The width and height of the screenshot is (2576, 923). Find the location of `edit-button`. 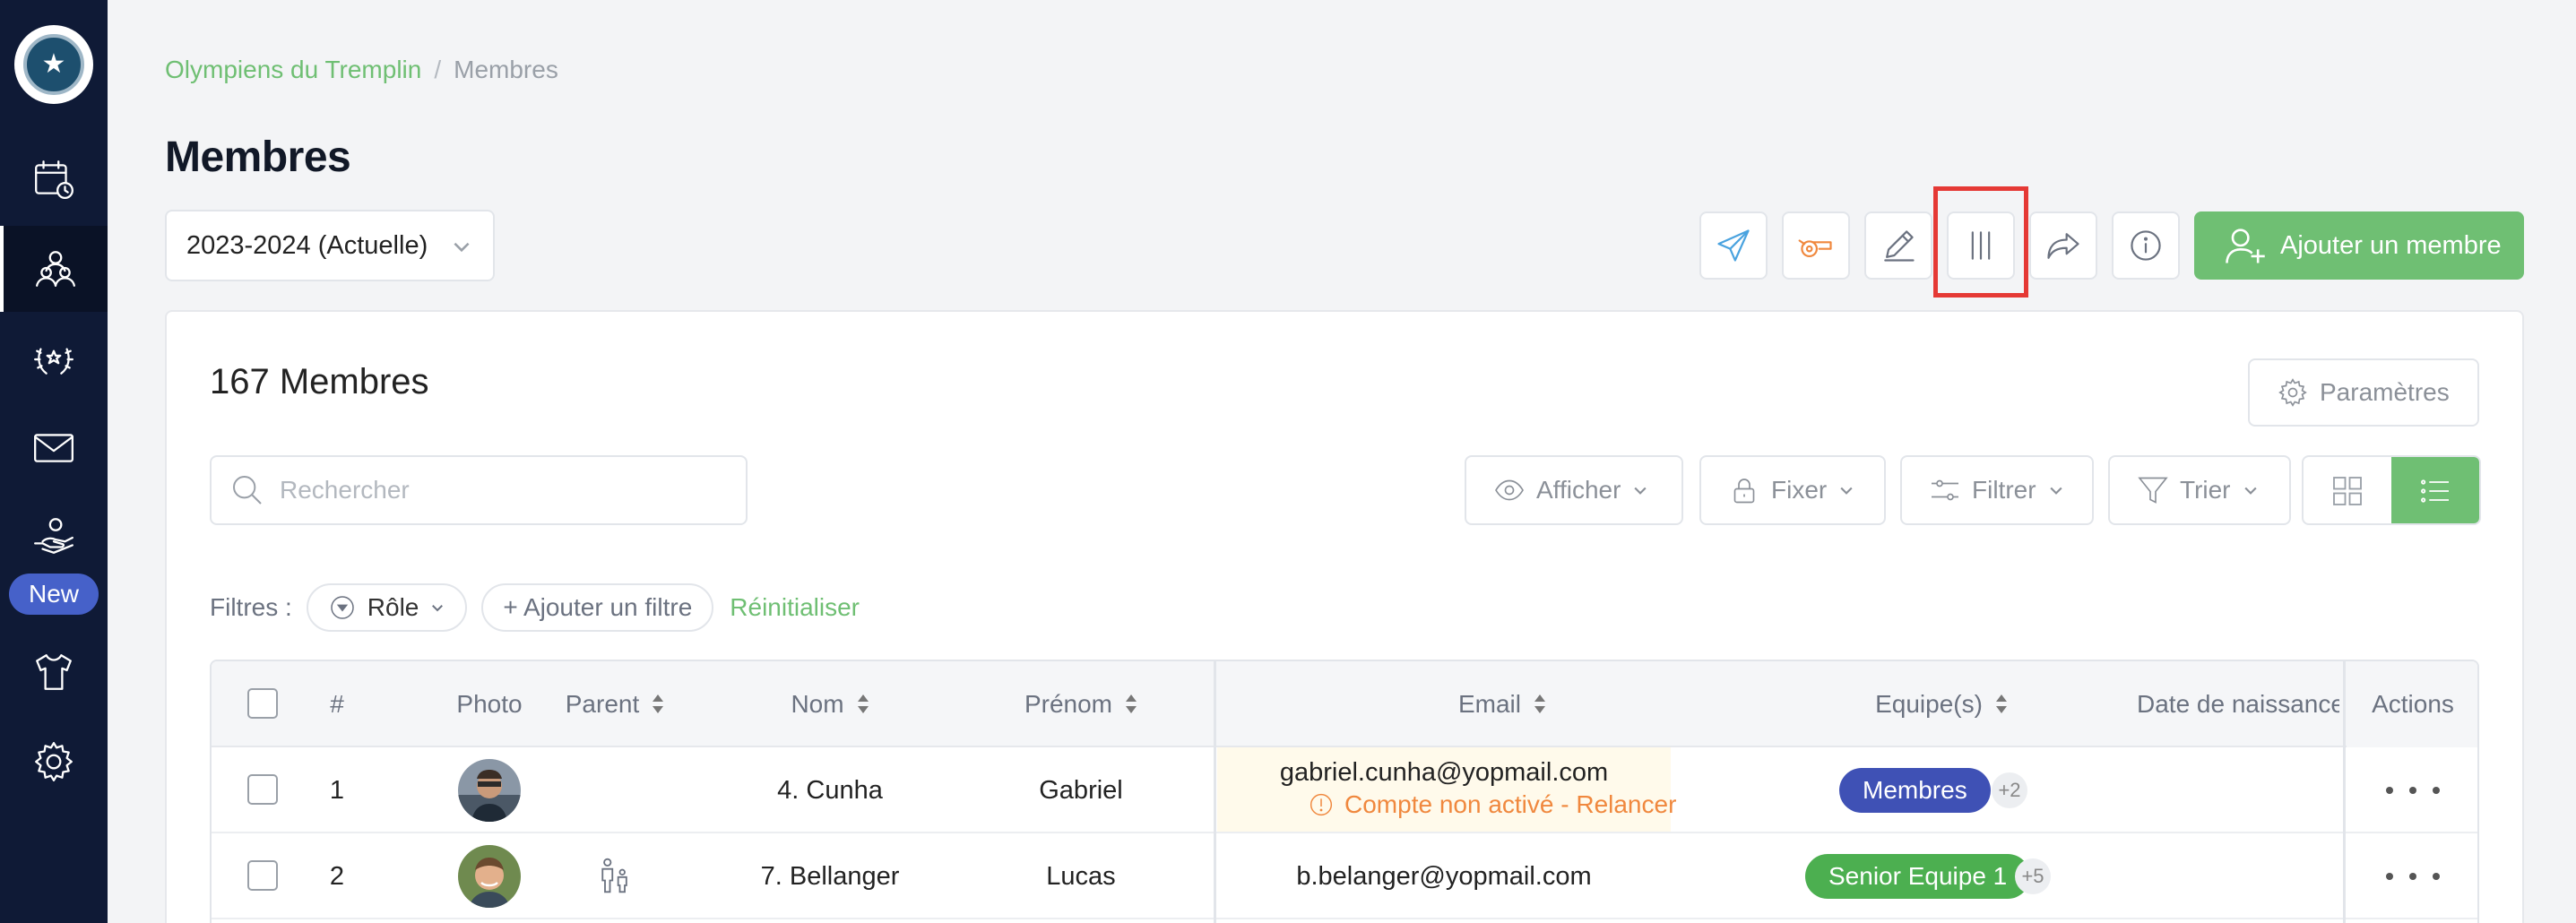

edit-button is located at coordinates (1898, 245).